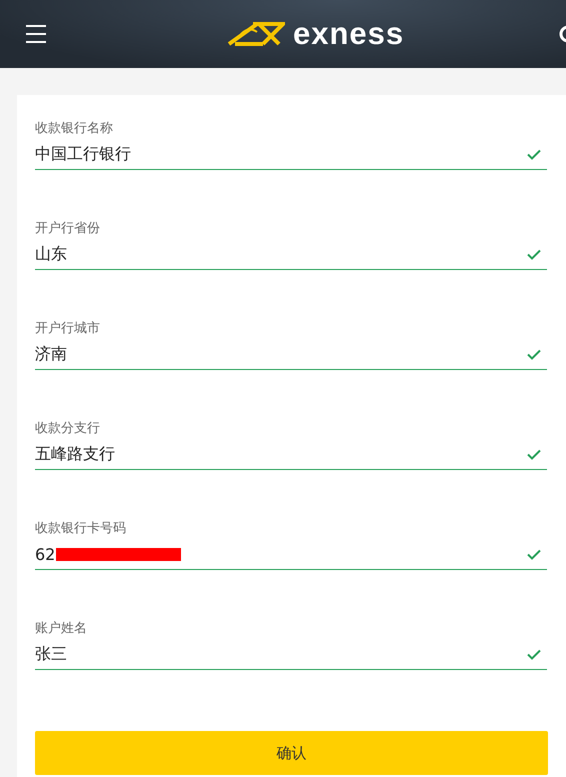 This screenshot has width=566, height=777. I want to click on account-icon, so click(562, 34).